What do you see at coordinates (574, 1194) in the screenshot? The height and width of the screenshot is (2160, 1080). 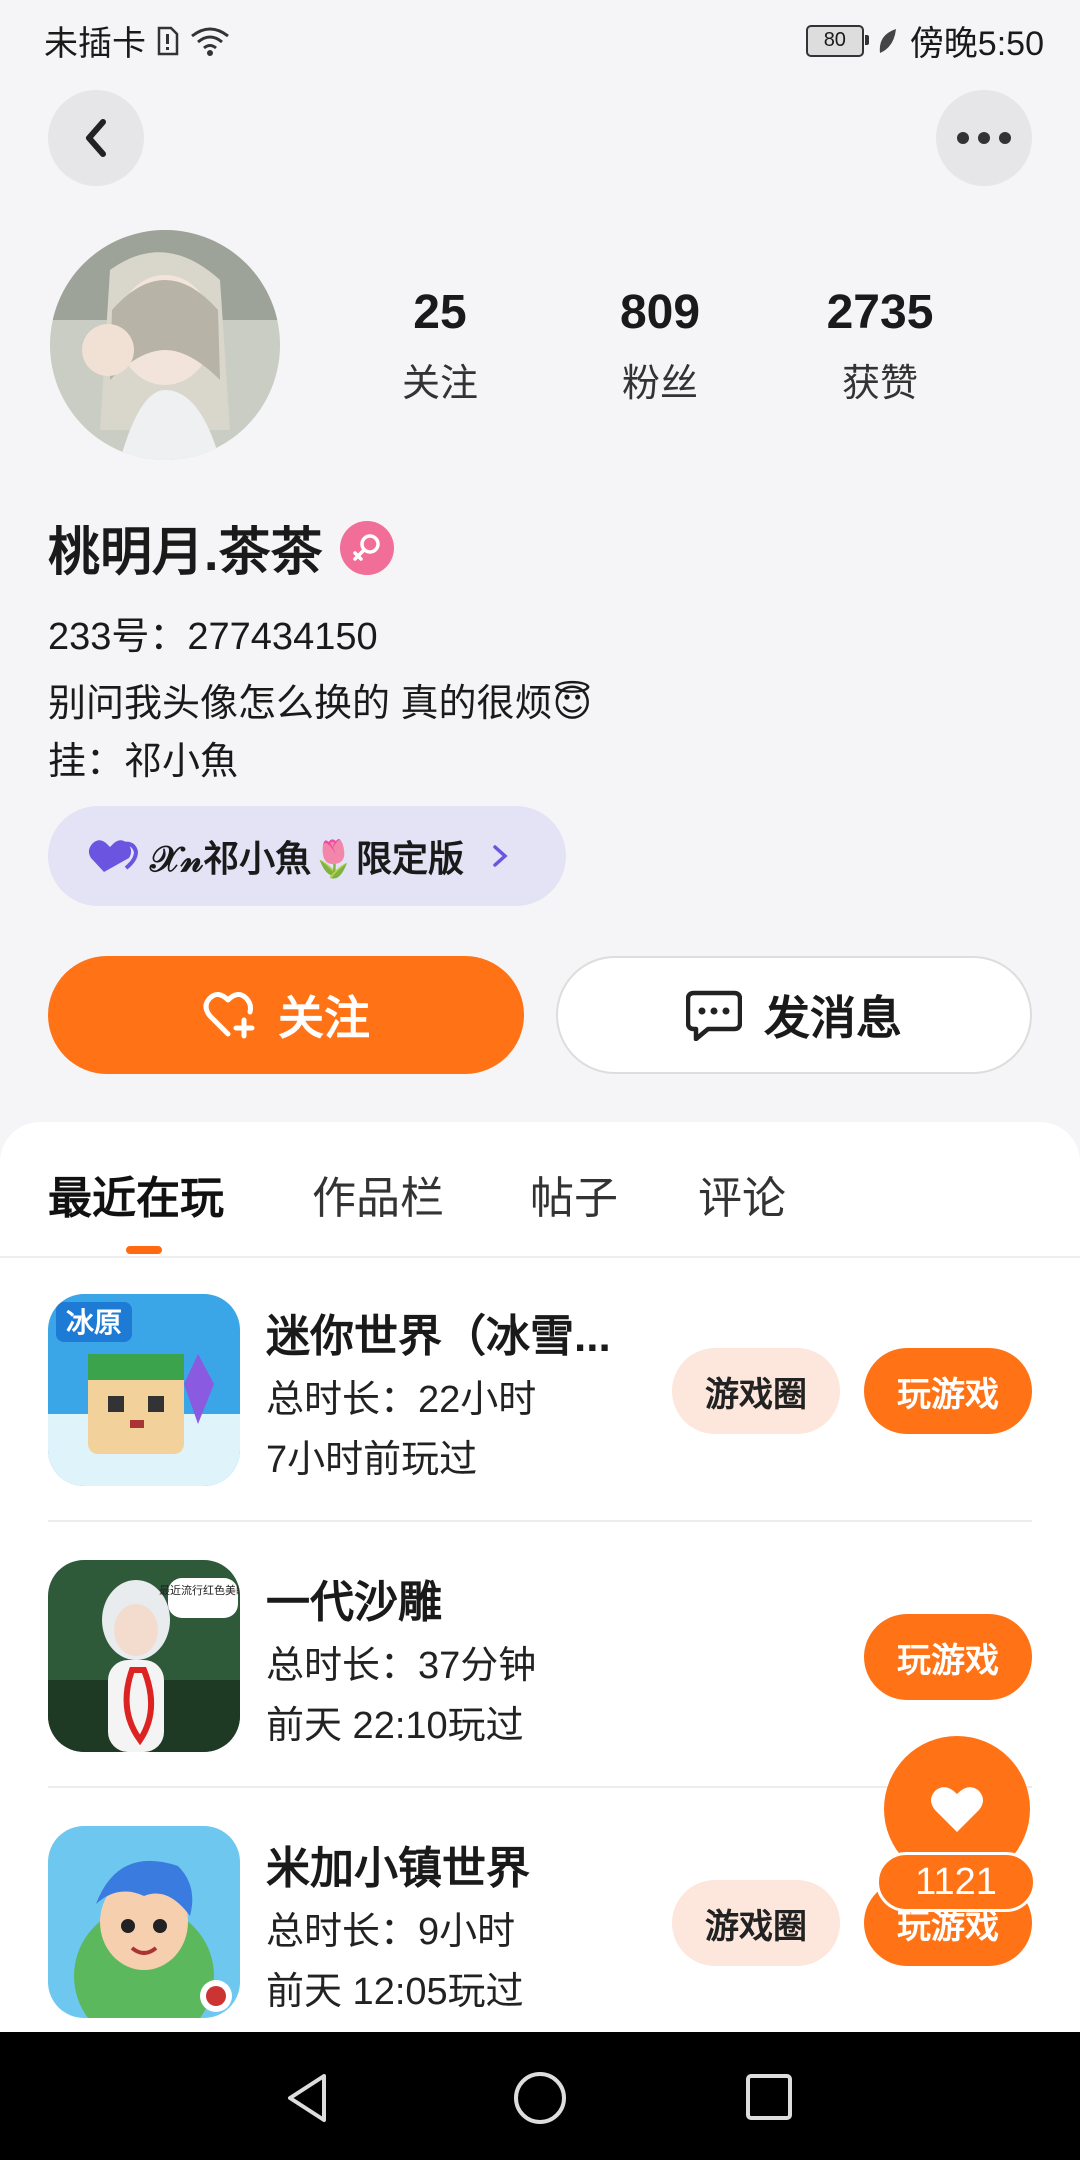 I see `tab-posts: 帖子` at bounding box center [574, 1194].